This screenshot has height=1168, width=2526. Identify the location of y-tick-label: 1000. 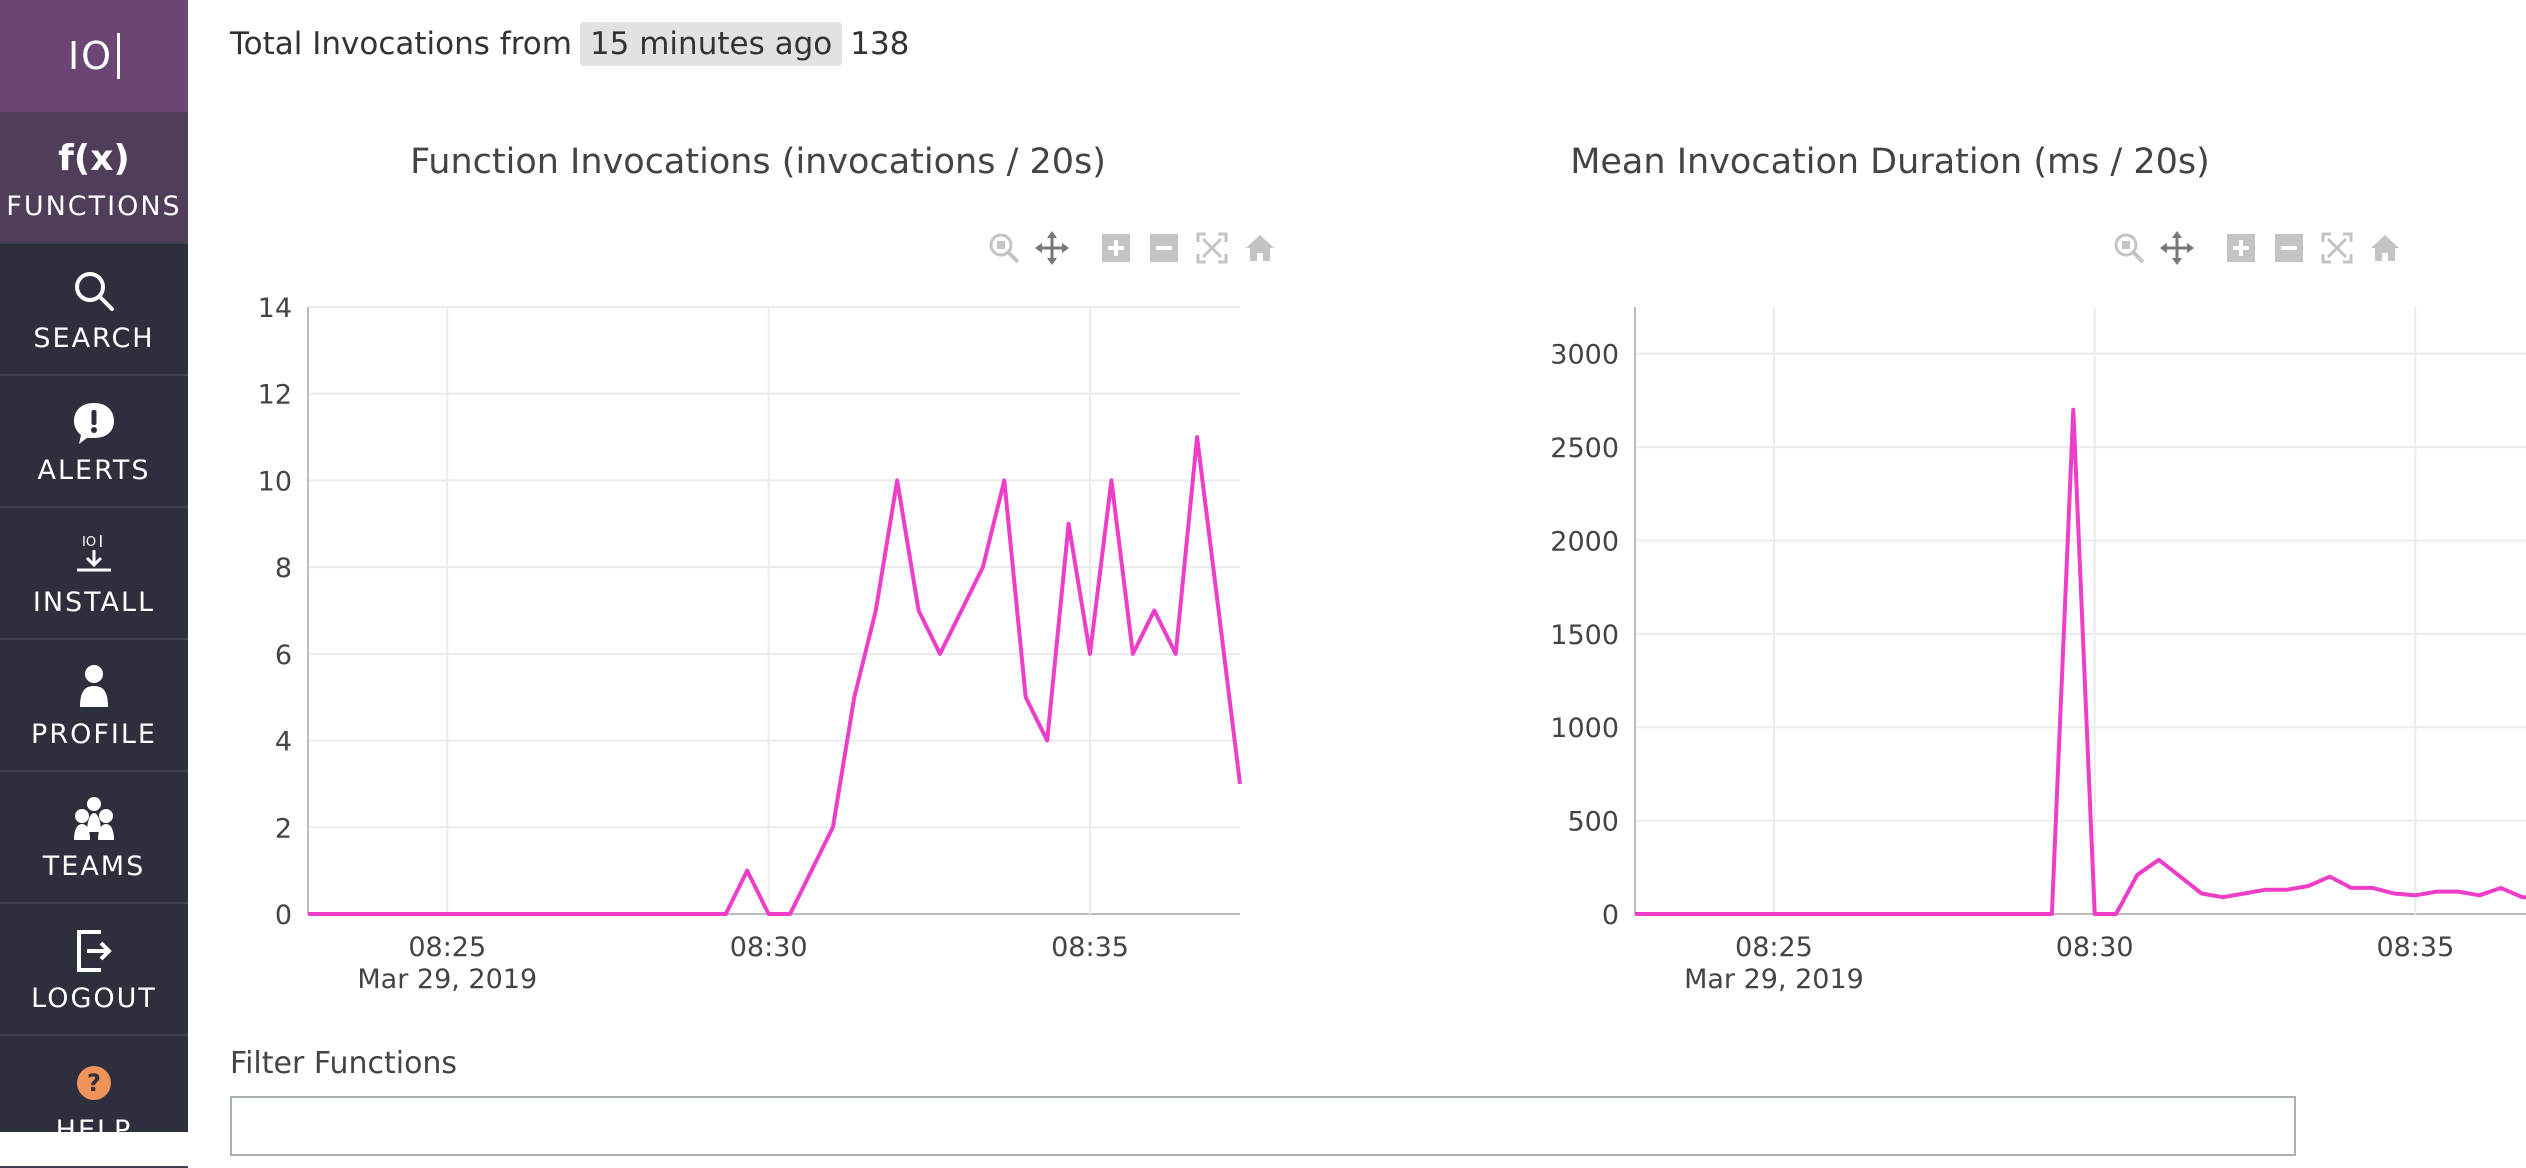
(1584, 728).